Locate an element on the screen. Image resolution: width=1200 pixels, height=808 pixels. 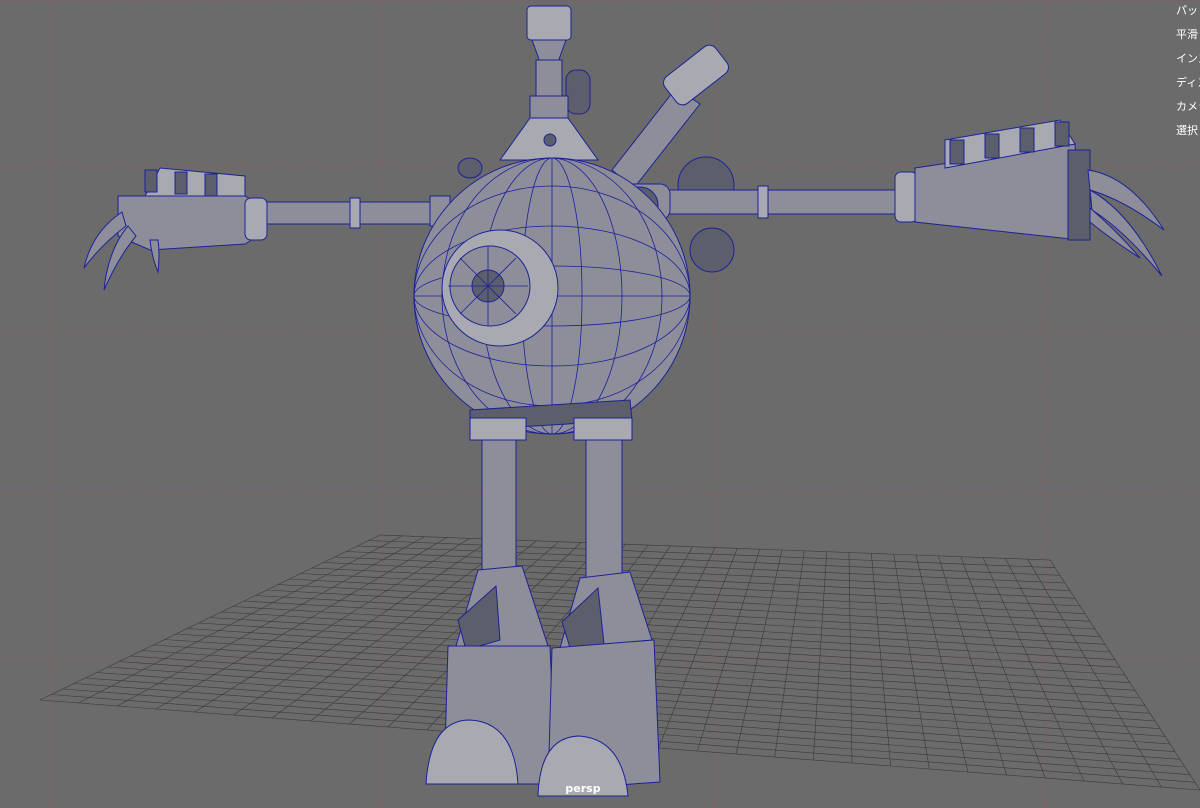
menu-item-camera: カメラ is located at coordinates (1188, 108).